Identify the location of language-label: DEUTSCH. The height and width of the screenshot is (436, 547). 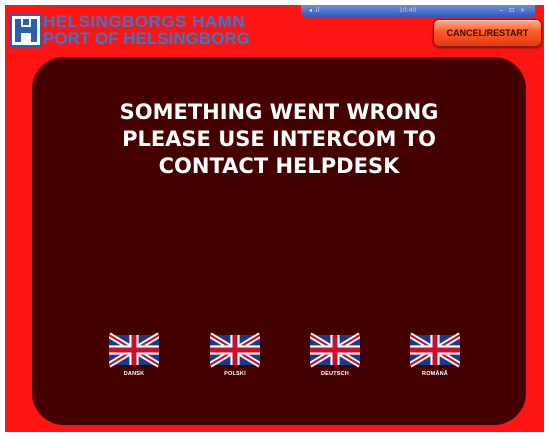
(335, 374).